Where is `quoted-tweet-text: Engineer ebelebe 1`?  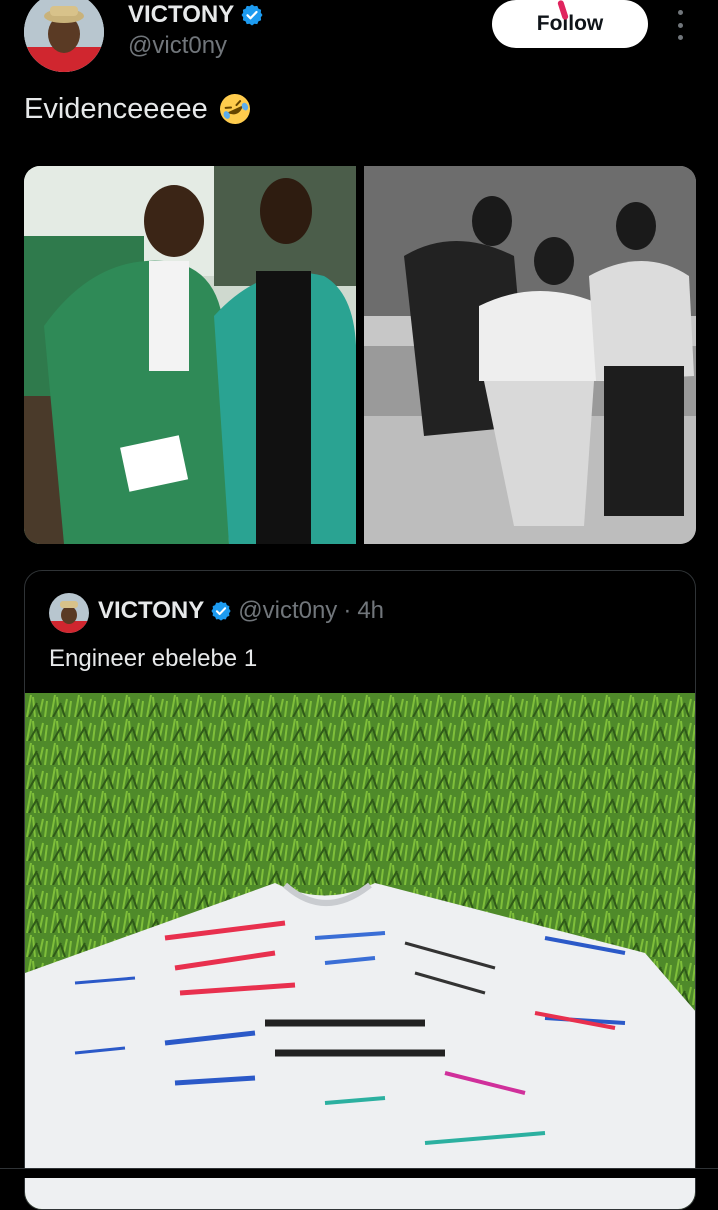
quoted-tweet-text: Engineer ebelebe 1 is located at coordinates (153, 658).